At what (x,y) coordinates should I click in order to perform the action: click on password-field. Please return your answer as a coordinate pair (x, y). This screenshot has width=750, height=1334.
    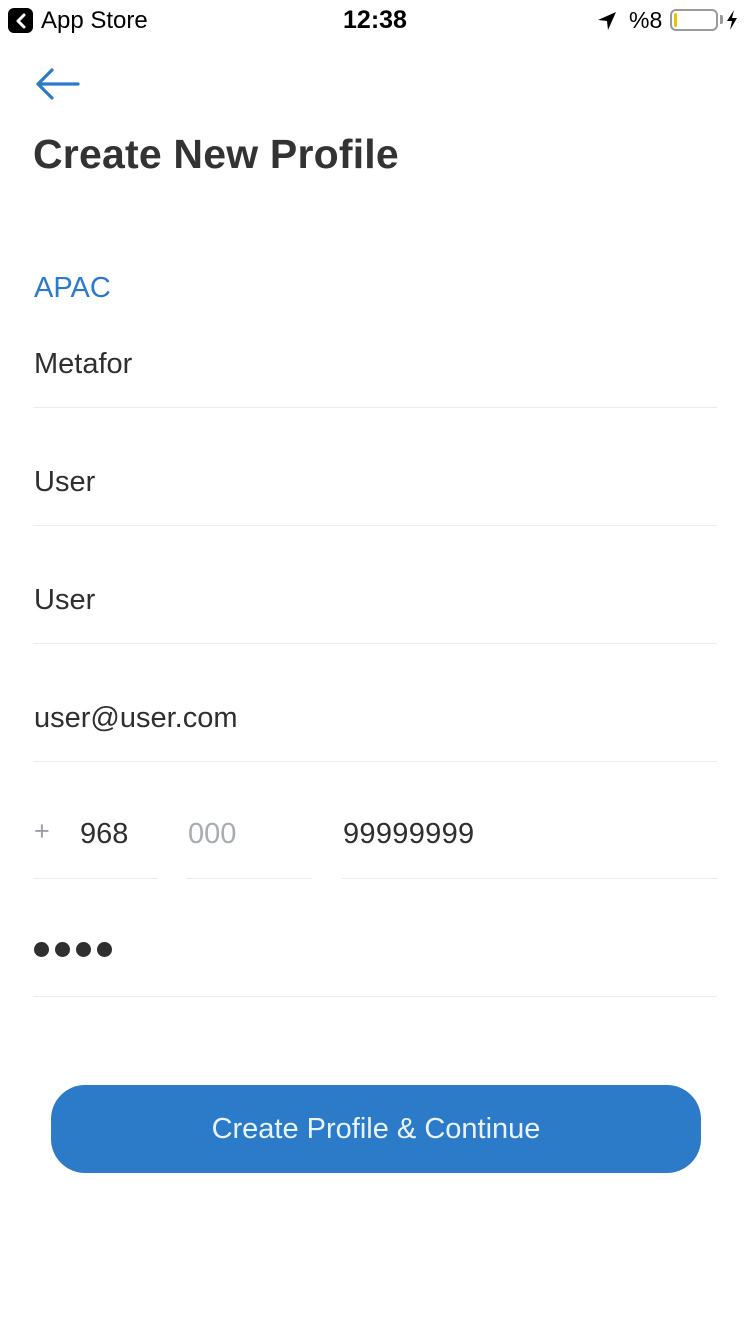
    Looking at the image, I should click on (375, 965).